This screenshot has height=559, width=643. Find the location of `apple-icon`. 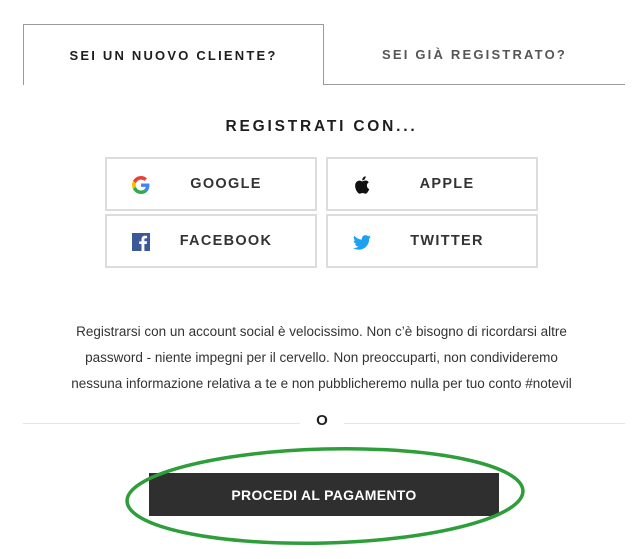

apple-icon is located at coordinates (362, 185).